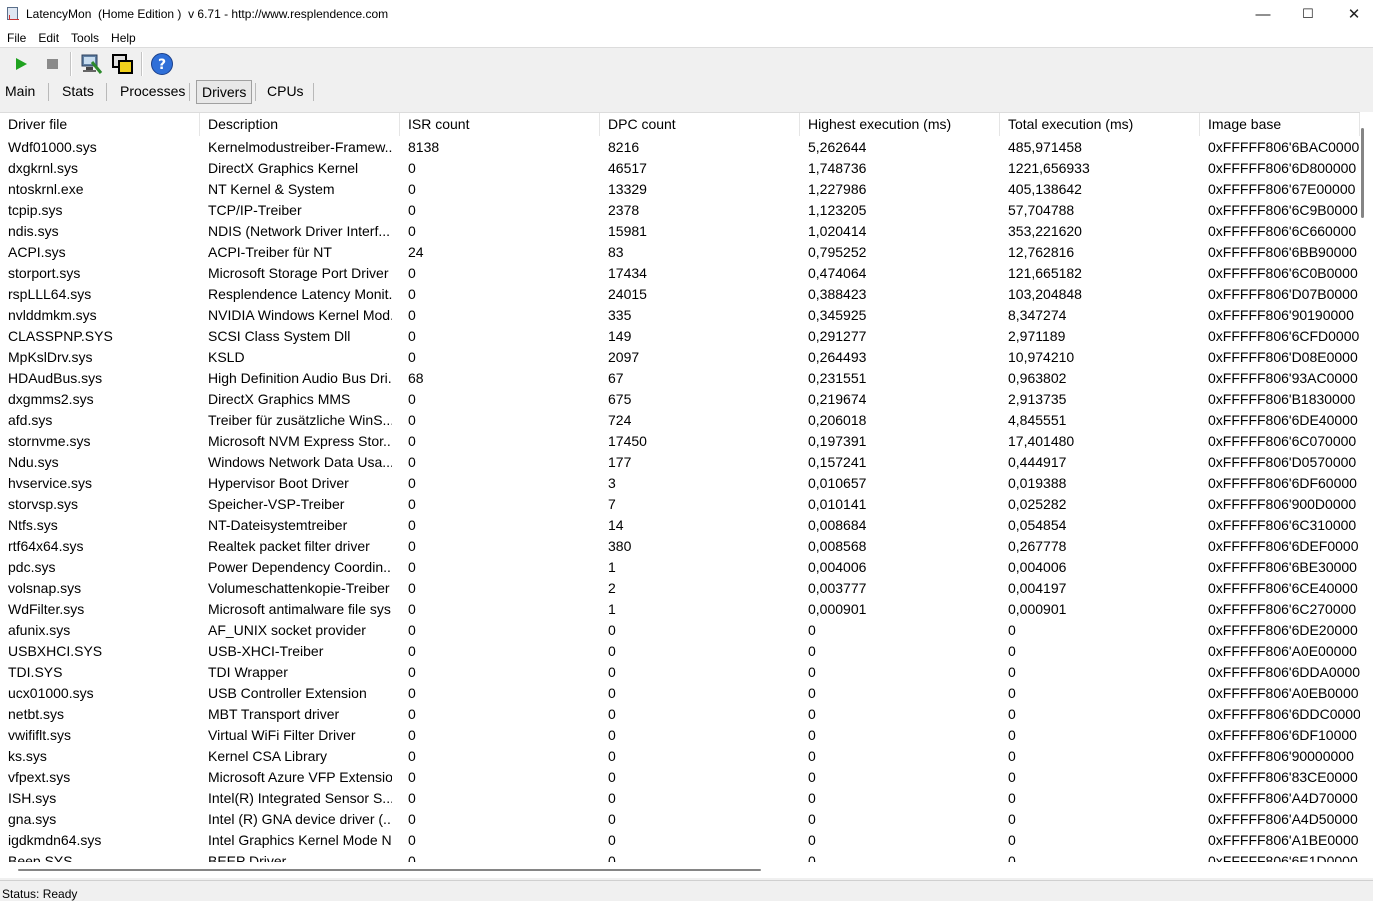  I want to click on stop-icon, so click(52, 64).